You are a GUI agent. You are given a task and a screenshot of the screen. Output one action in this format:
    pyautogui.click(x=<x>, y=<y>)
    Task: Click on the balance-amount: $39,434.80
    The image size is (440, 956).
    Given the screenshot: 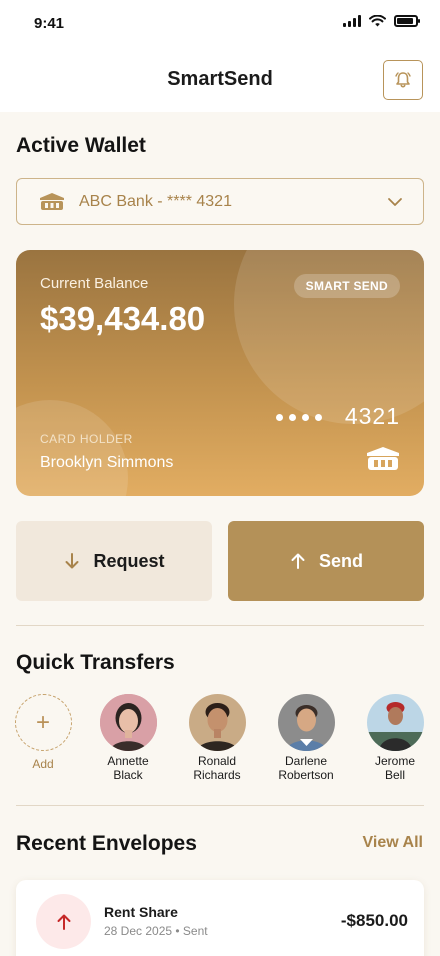 What is the action you would take?
    pyautogui.click(x=123, y=318)
    